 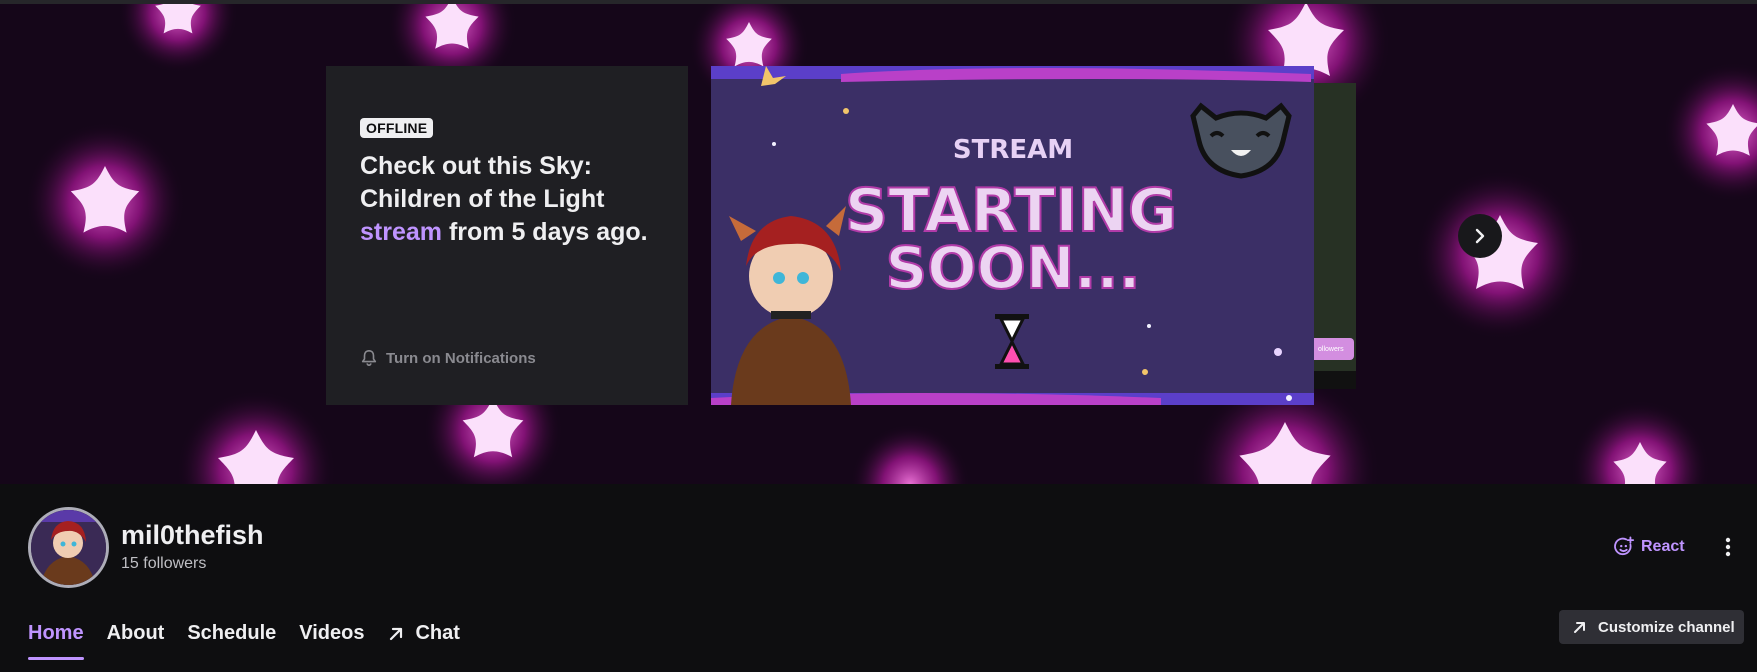 I want to click on tab-chat: Chat, so click(x=423, y=641).